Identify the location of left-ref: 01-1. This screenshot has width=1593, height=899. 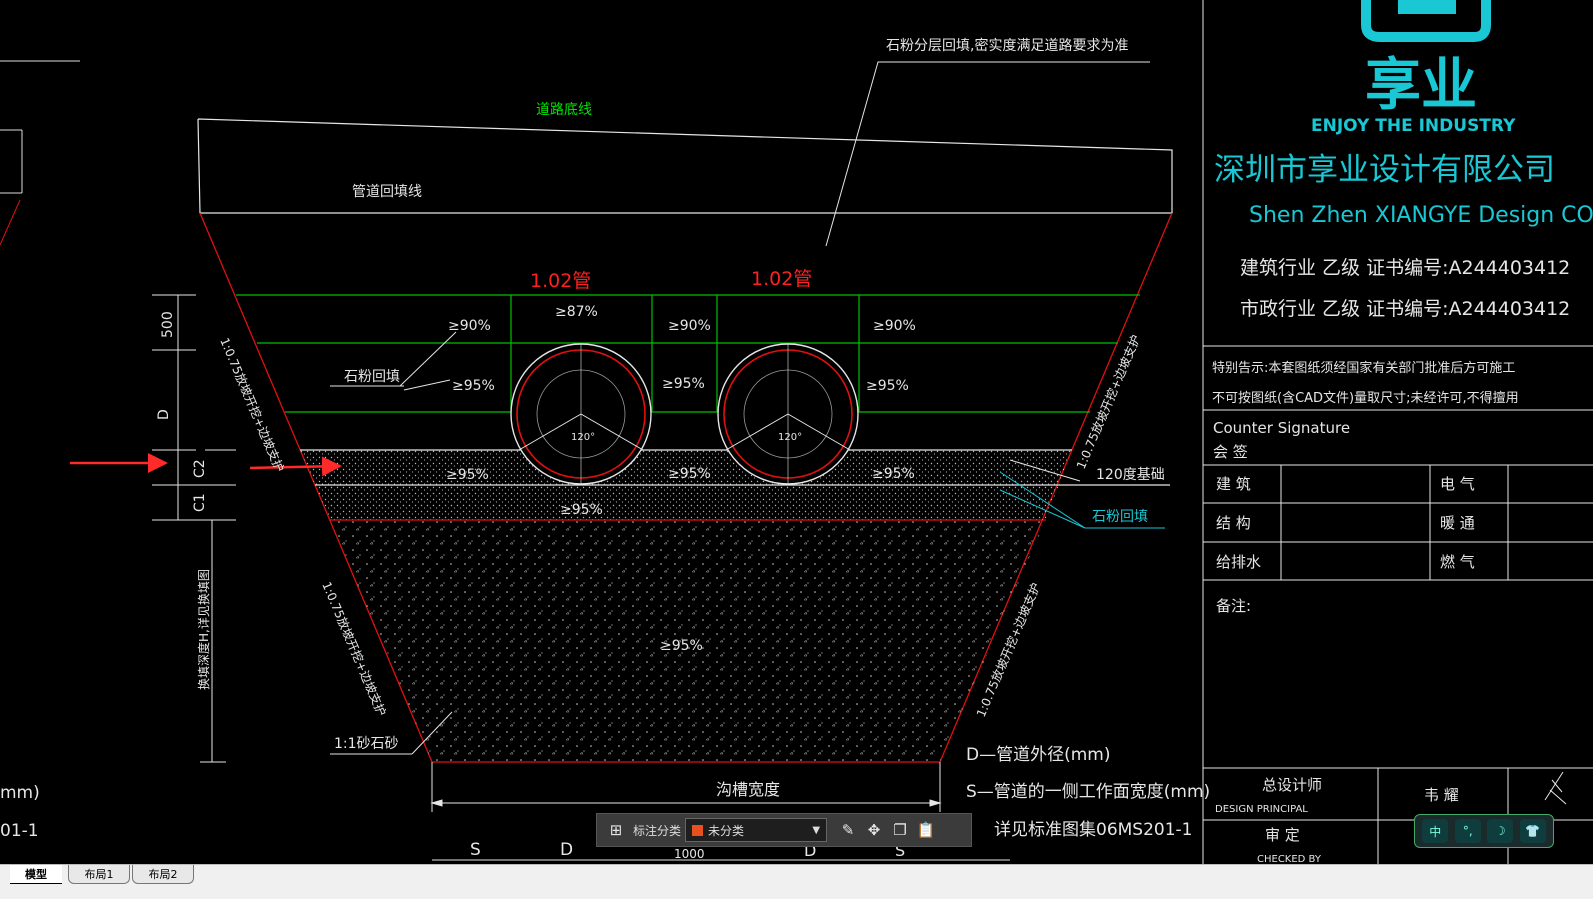
(19, 831).